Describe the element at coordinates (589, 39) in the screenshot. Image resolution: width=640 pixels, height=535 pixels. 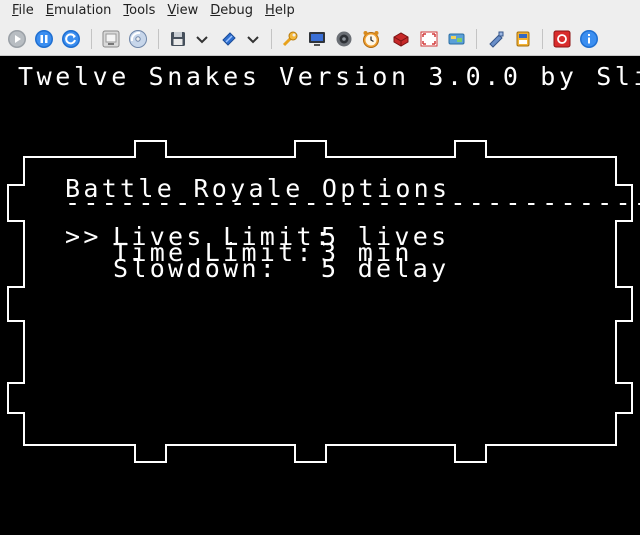
I see `info-icon` at that location.